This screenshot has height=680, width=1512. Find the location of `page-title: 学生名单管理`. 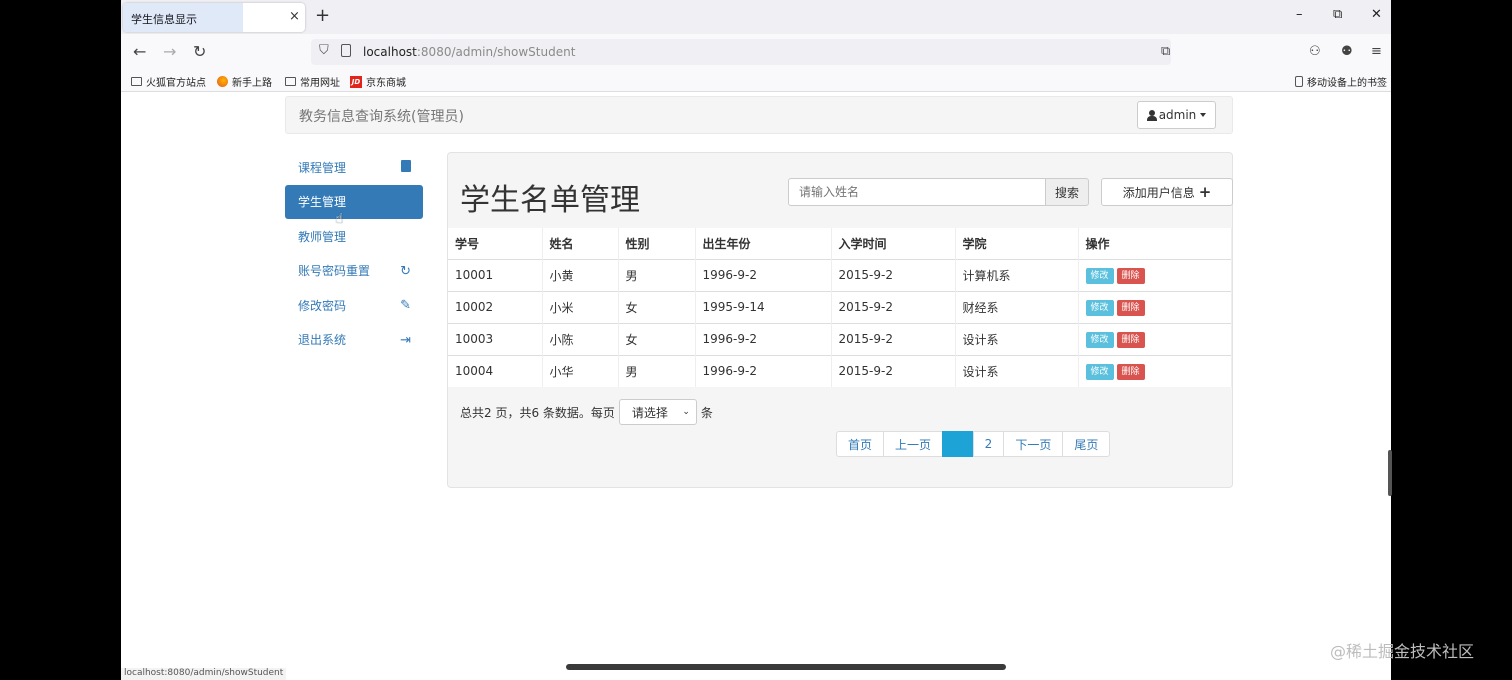

page-title: 学生名单管理 is located at coordinates (550, 200).